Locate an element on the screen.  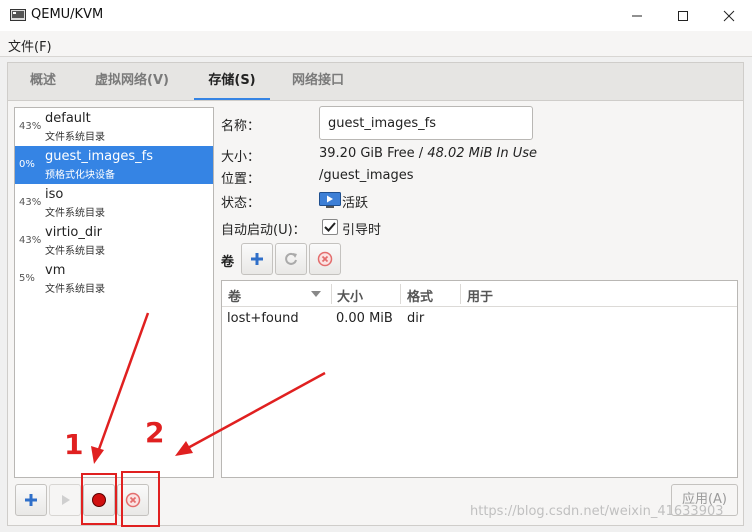
pool-item-guest-images-fs: 0% guest_images_fs 预格式化块设备 is located at coordinates (114, 165).